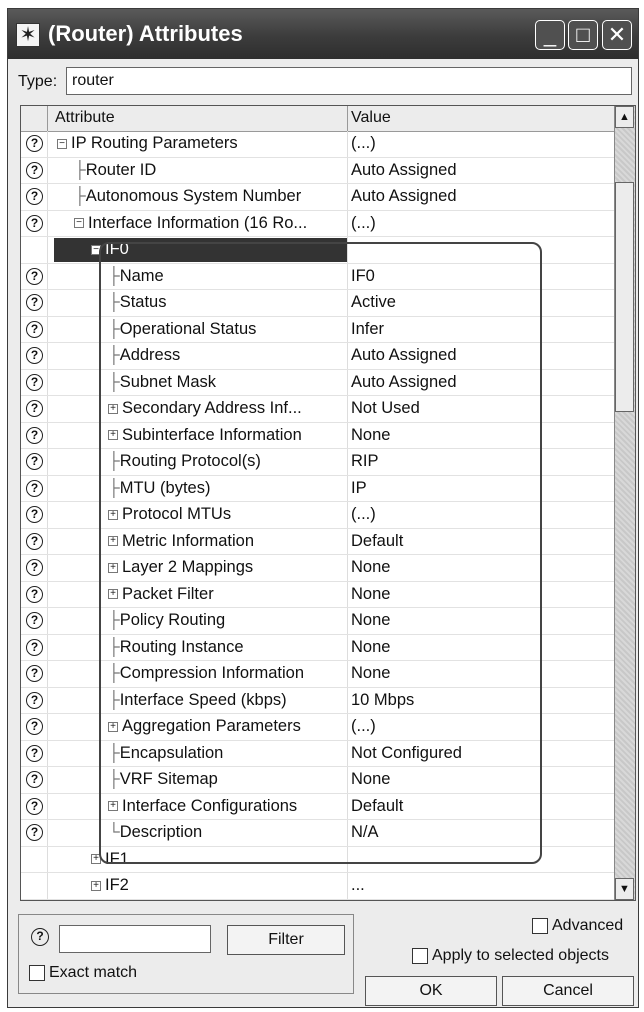 The height and width of the screenshot is (1012, 644). What do you see at coordinates (144, 355) in the screenshot?
I see `attribute-cell: ├Address` at bounding box center [144, 355].